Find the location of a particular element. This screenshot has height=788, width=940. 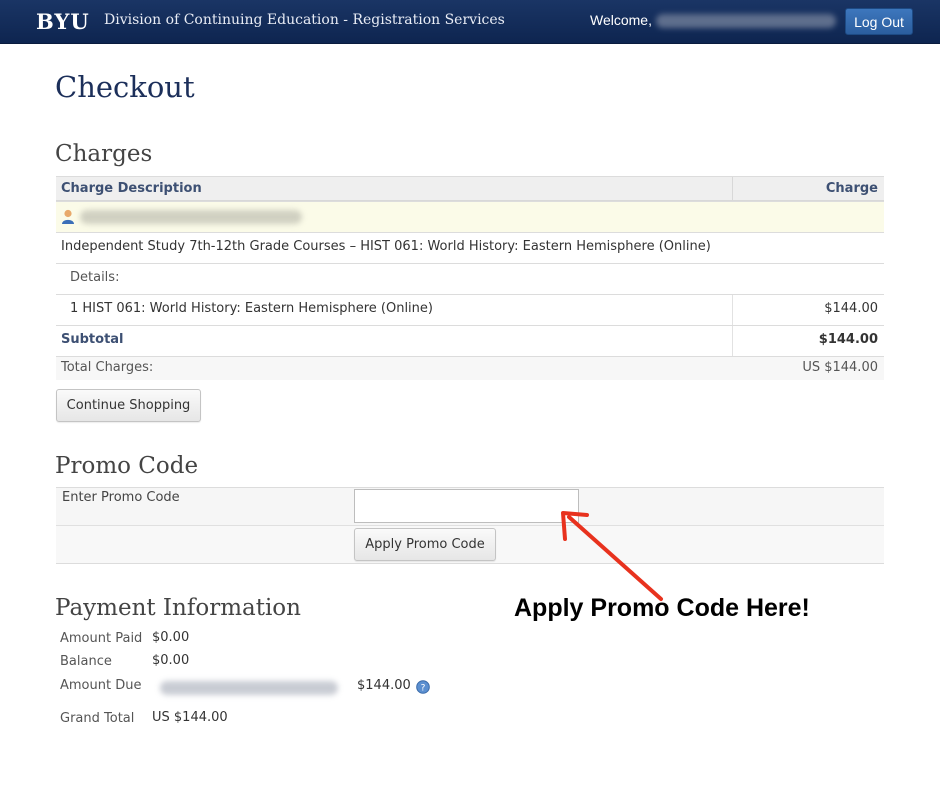

amount-paid-label: Amount Paid is located at coordinates (101, 638).